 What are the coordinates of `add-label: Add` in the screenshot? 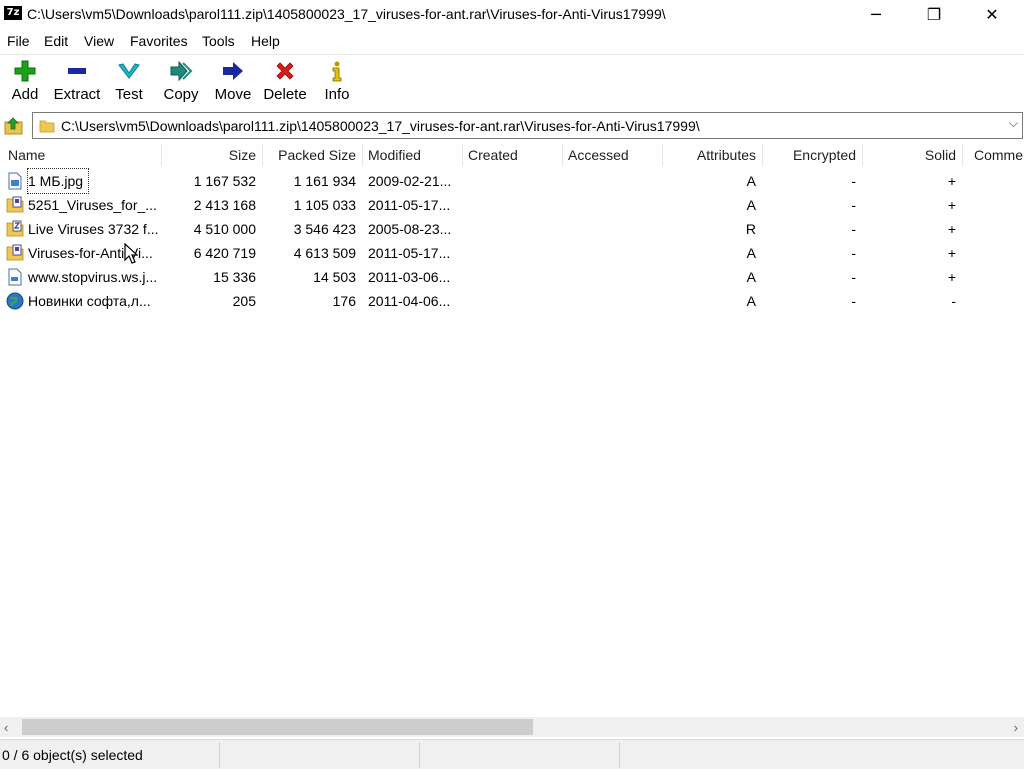 It's located at (25, 94).